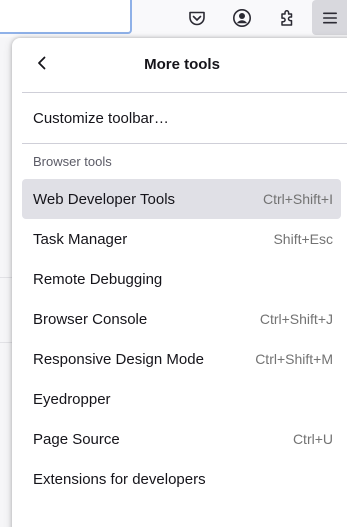 This screenshot has height=527, width=347. What do you see at coordinates (181, 199) in the screenshot?
I see `menu-item-web-developer-tools: Web Developer Tools Ctrl+Shift+I` at bounding box center [181, 199].